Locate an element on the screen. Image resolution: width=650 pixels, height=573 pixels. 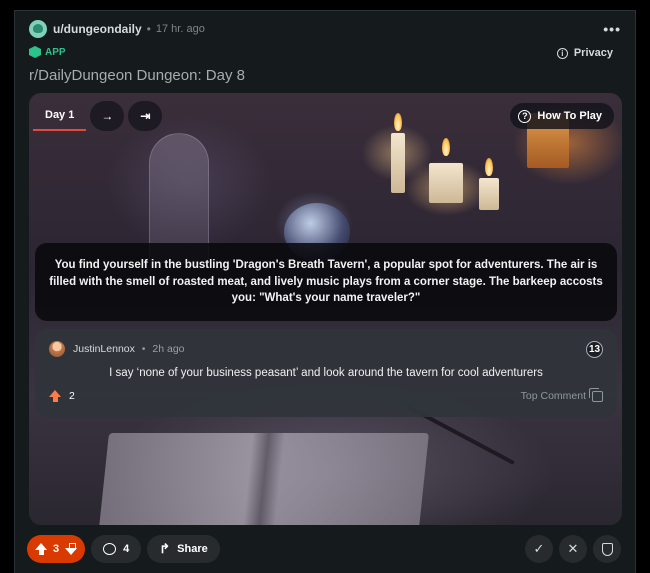
comments-button: 4 is located at coordinates (116, 549).